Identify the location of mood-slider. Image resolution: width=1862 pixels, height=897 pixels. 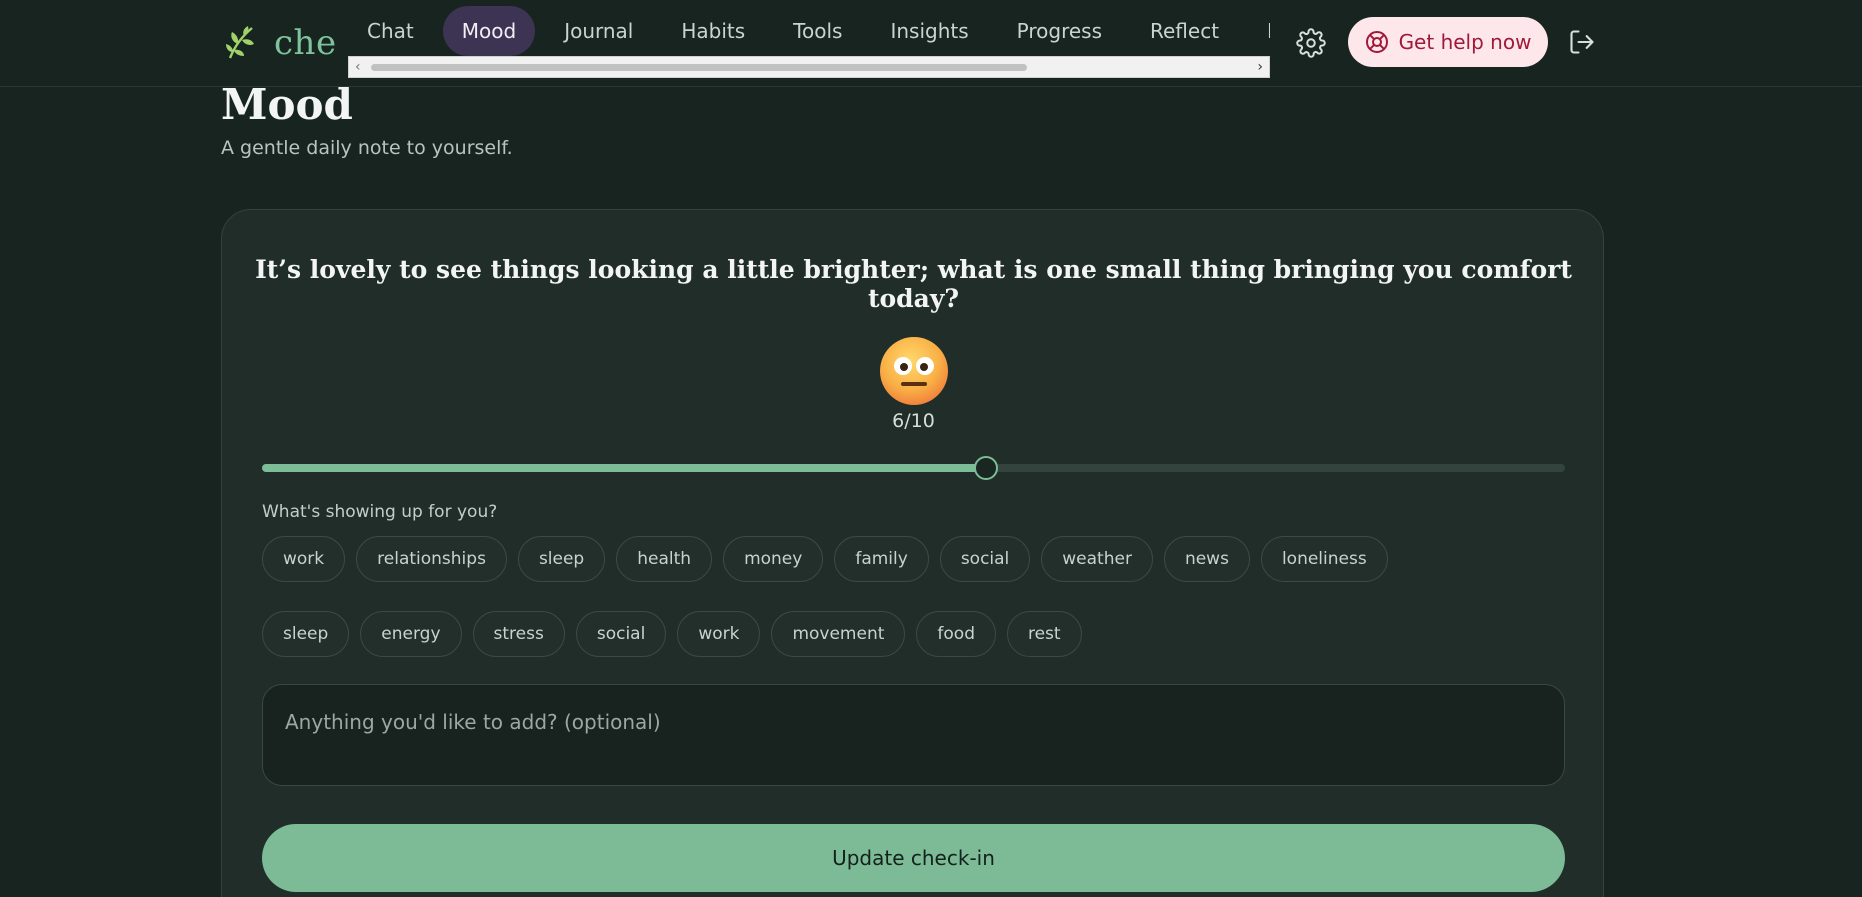
(913, 468).